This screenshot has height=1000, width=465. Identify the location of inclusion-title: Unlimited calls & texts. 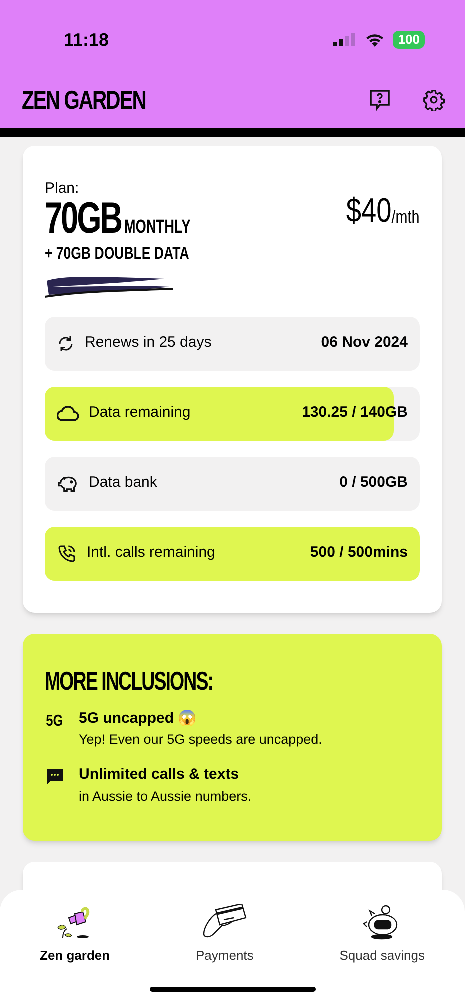
(159, 775).